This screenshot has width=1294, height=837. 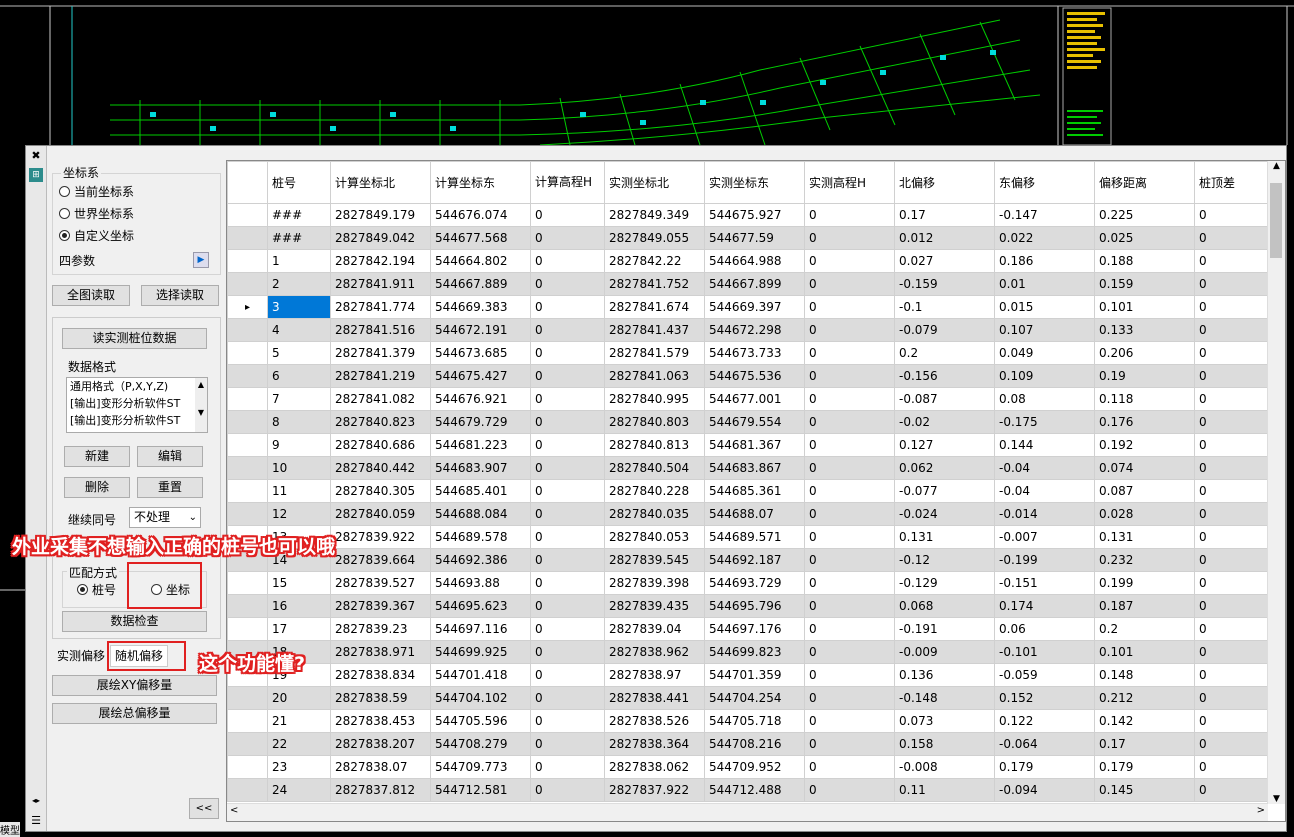 I want to click on table-cell: 2827839.922, so click(x=380, y=537).